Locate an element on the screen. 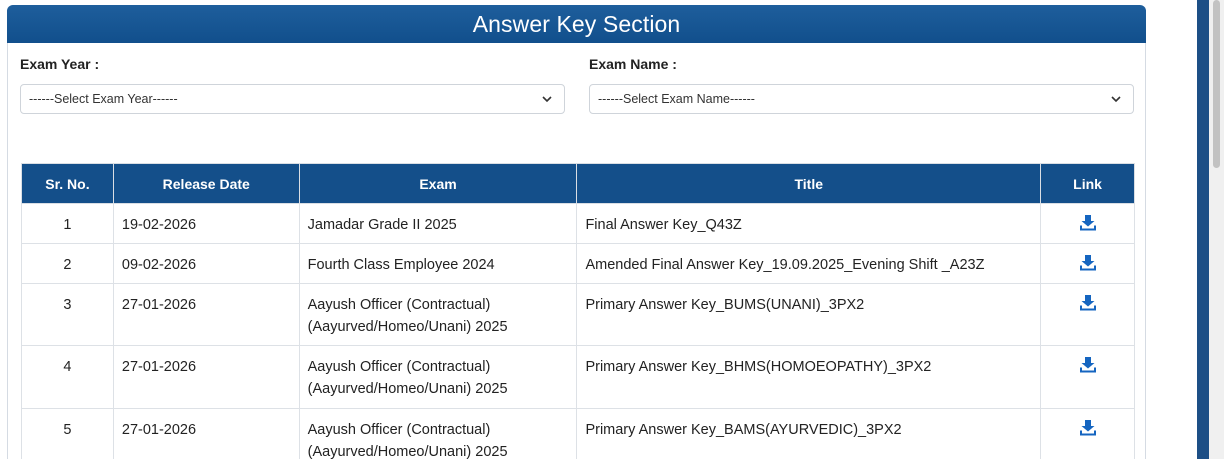 The image size is (1224, 459). cell-sr-no: 3 is located at coordinates (67, 314).